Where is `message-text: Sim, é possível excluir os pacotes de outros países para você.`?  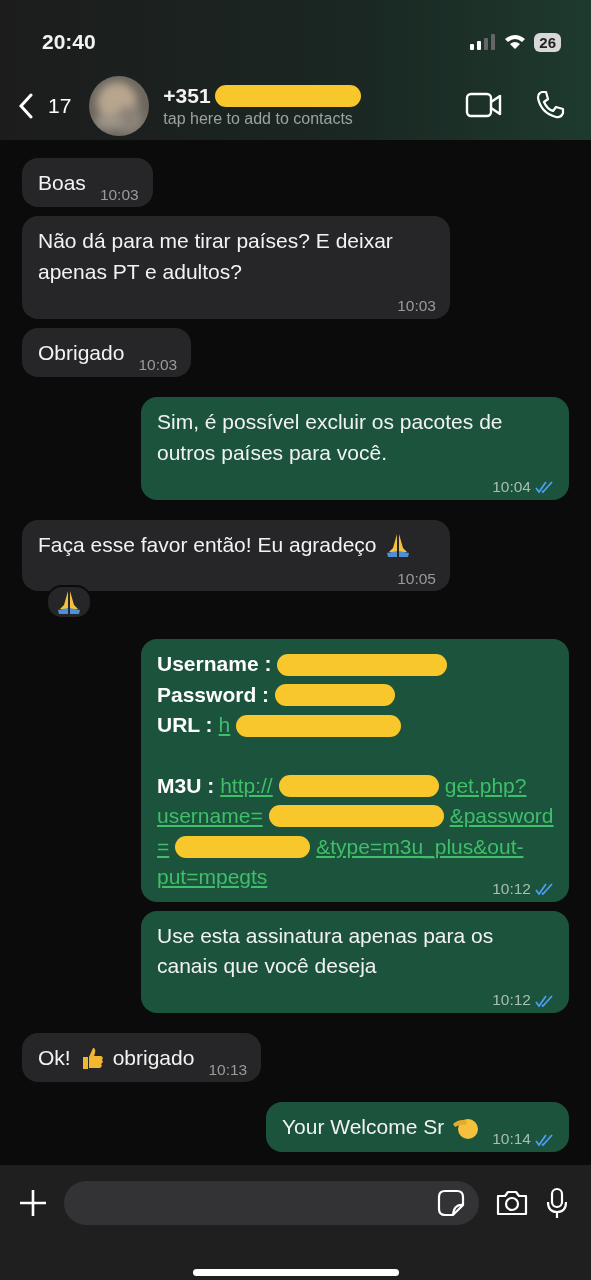
message-text: Sim, é possível excluir os pacotes de outros países para você. is located at coordinates (330, 437).